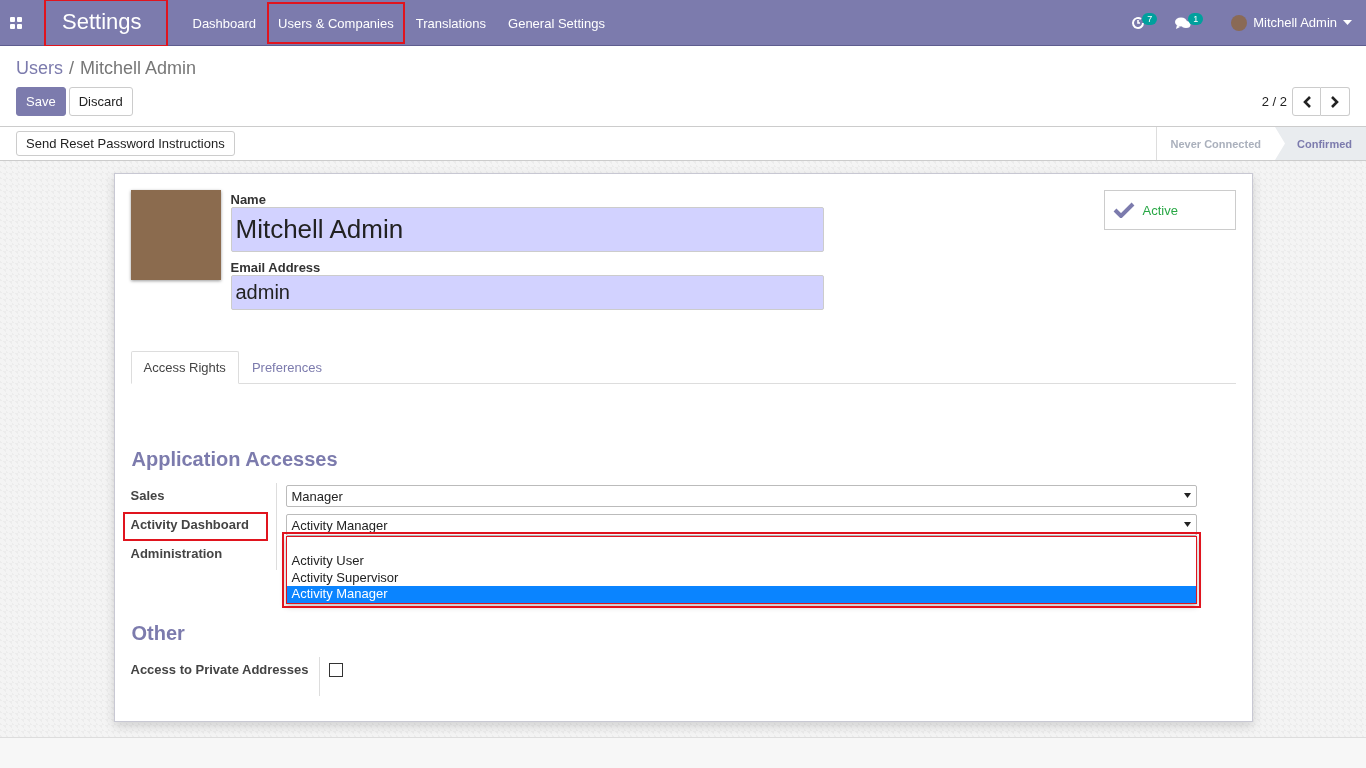 This screenshot has width=1366, height=768. I want to click on section-title: Other, so click(158, 633).